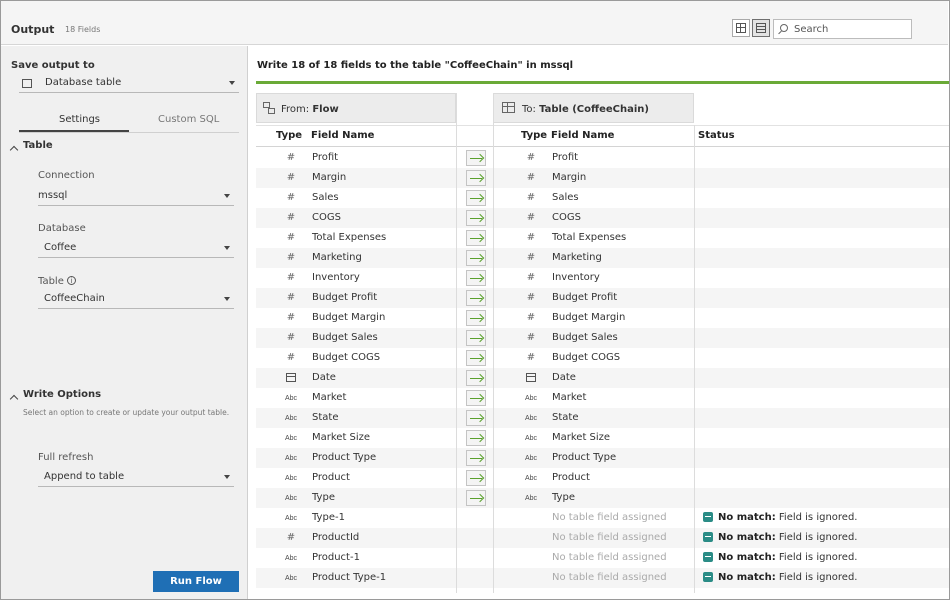  I want to click on table-row: # Total Expenses # Total Expenses, so click(602, 238).